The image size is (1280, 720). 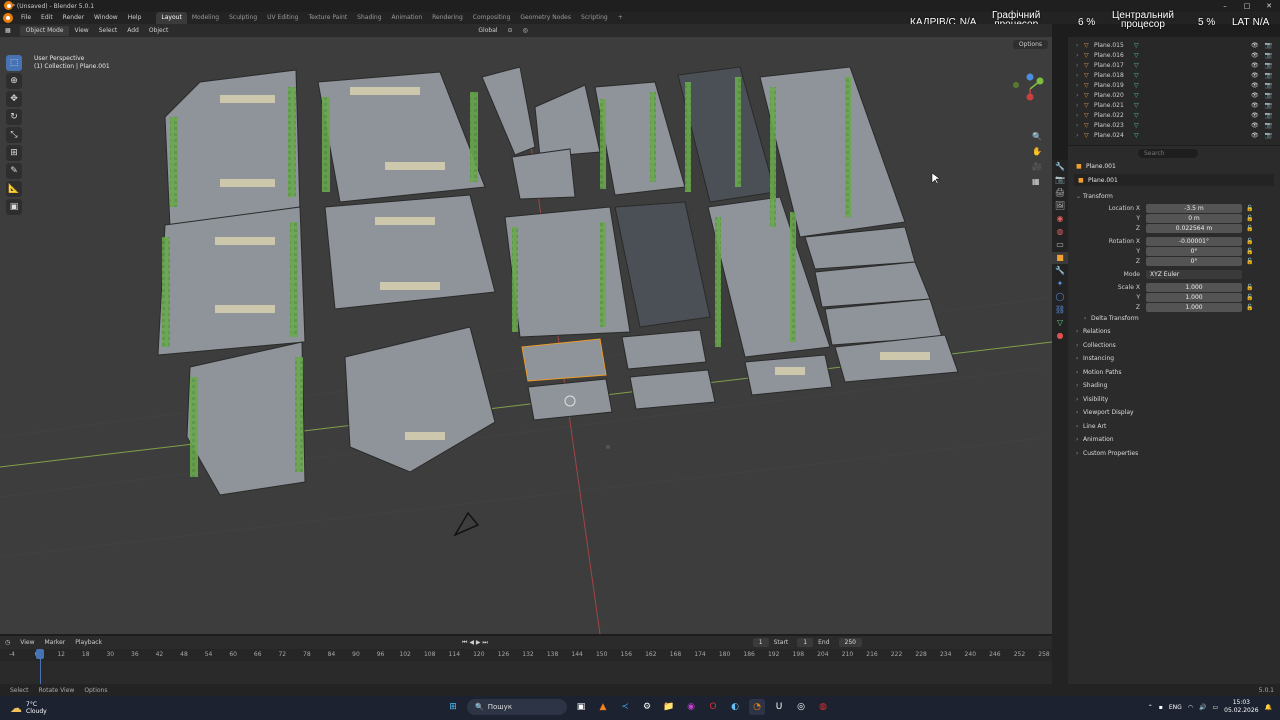 I want to click on outliner-row: › ▽ Plane.023 ▽ 👁 📷, so click(x=1174, y=125).